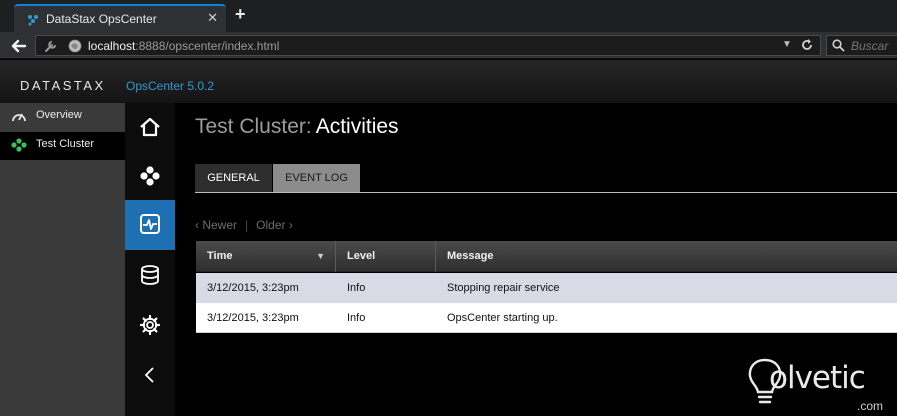 The width and height of the screenshot is (897, 416). What do you see at coordinates (386, 256) in the screenshot?
I see `column-header-level: Level` at bounding box center [386, 256].